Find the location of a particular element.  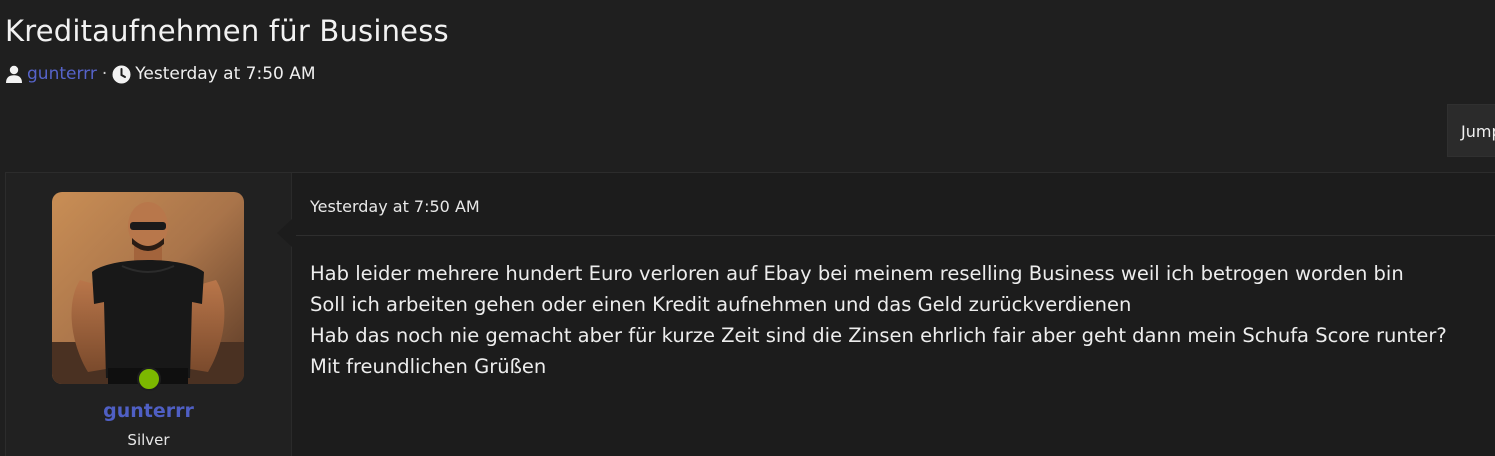

post-header-divider is located at coordinates (895, 235).